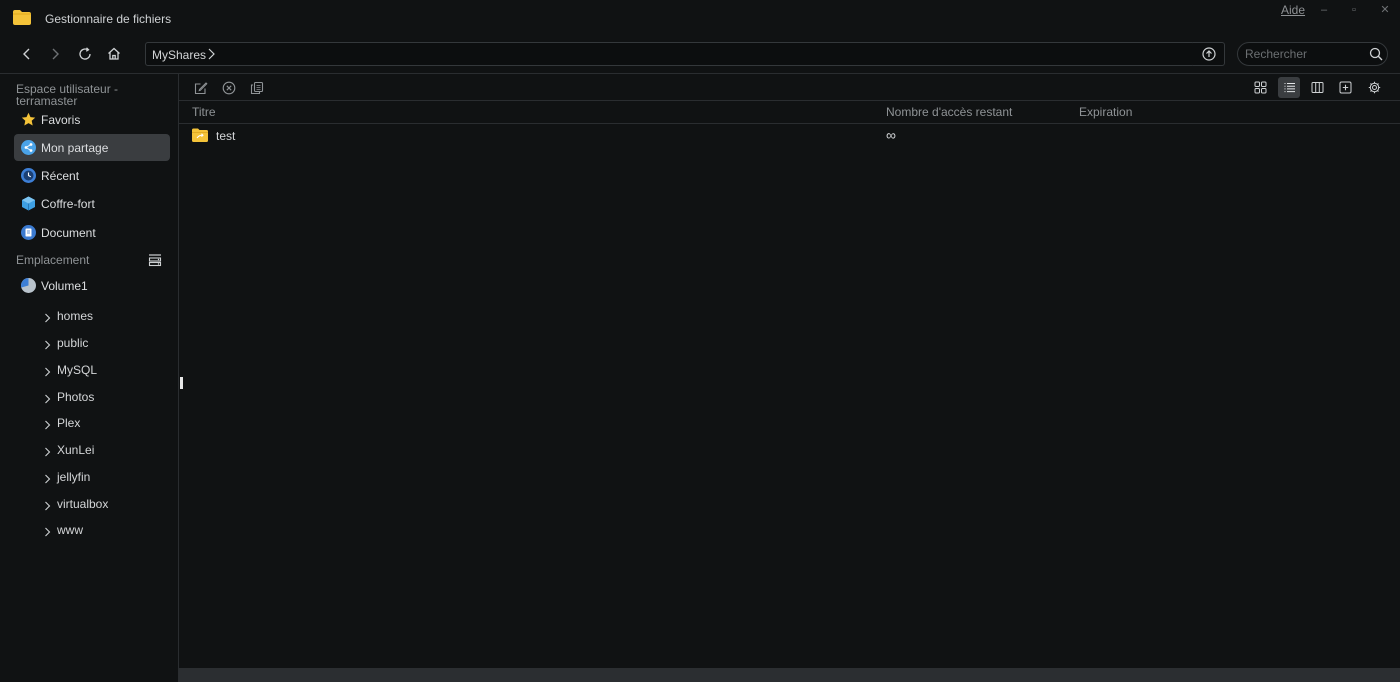 The image size is (1400, 682). Describe the element at coordinates (1293, 10) in the screenshot. I see `help-link: Aide` at that location.